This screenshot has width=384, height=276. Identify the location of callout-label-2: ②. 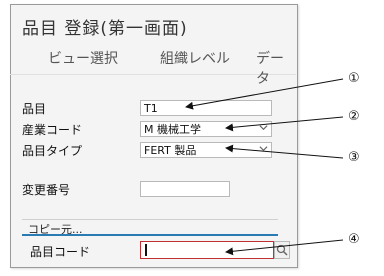
(354, 116).